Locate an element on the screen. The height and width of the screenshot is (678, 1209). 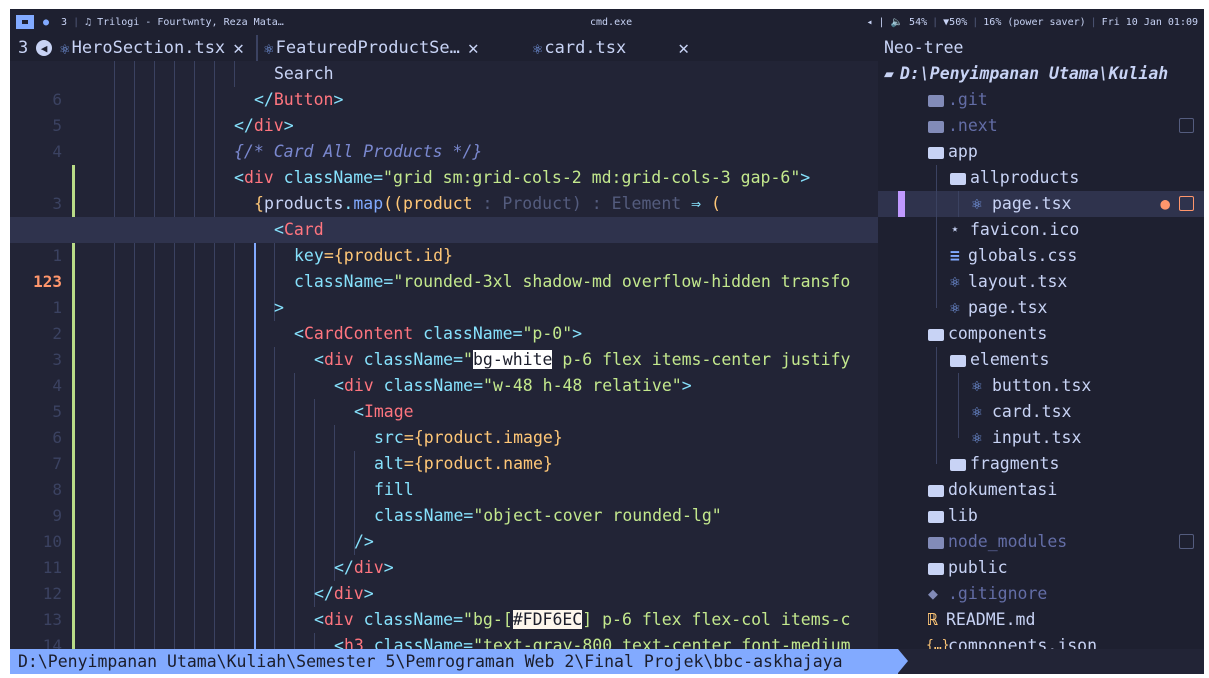
tree-item-public: public is located at coordinates (1041, 568).